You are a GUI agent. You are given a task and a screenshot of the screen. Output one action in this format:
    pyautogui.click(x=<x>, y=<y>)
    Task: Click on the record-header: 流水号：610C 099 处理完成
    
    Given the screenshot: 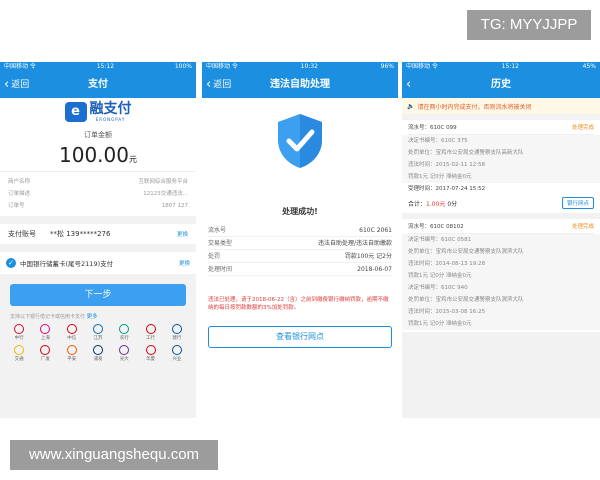 What is the action you would take?
    pyautogui.click(x=501, y=128)
    